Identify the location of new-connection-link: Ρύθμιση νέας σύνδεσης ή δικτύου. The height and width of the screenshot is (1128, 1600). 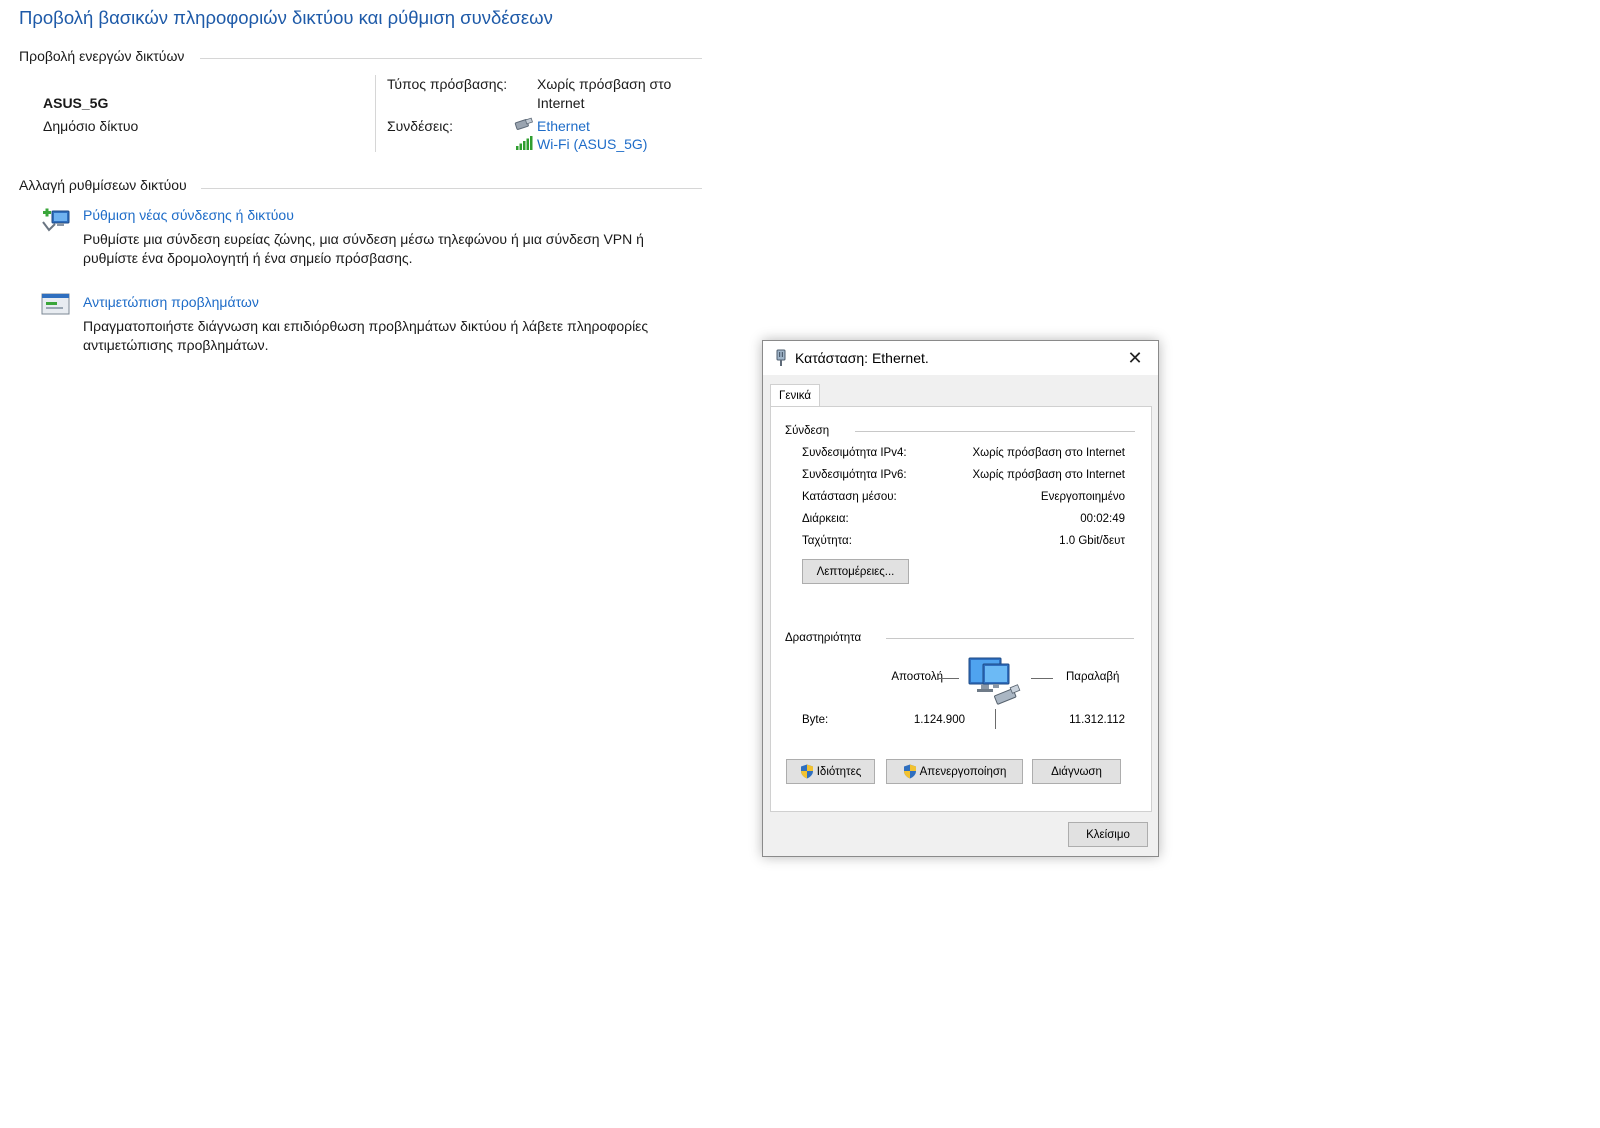
(188, 215).